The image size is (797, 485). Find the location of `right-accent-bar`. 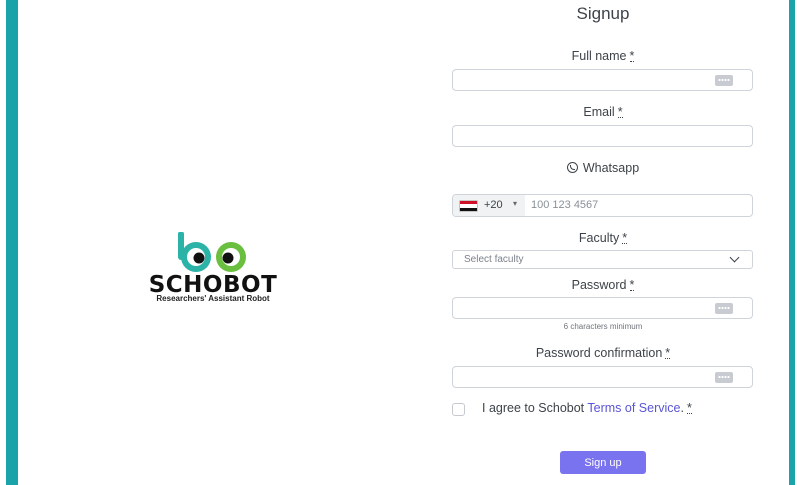

right-accent-bar is located at coordinates (792, 242).